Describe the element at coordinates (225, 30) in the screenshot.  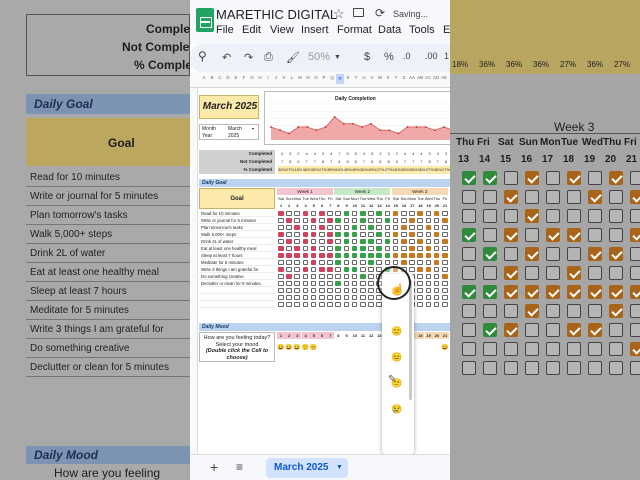
I see `menu-file: File` at that location.